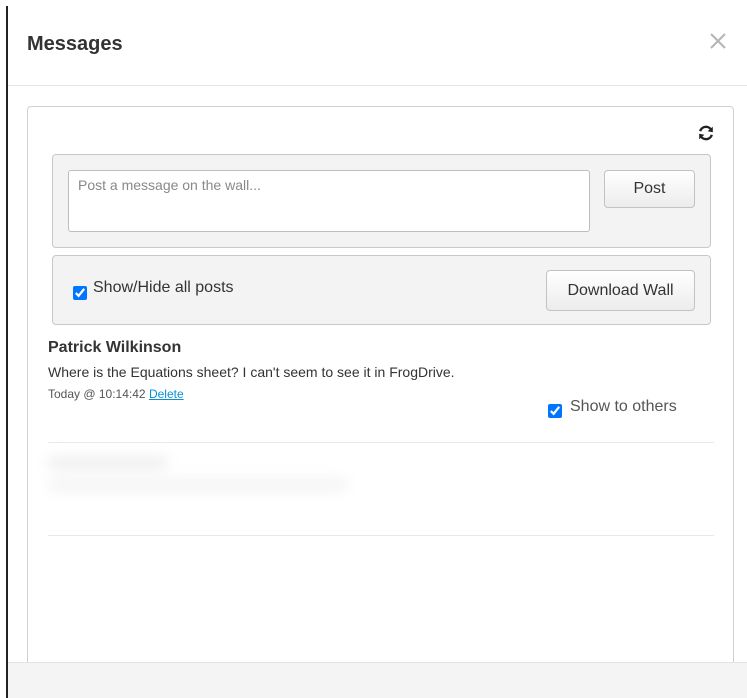 This screenshot has height=698, width=747. What do you see at coordinates (623, 406) in the screenshot?
I see `show-to-others-label: Show to others` at bounding box center [623, 406].